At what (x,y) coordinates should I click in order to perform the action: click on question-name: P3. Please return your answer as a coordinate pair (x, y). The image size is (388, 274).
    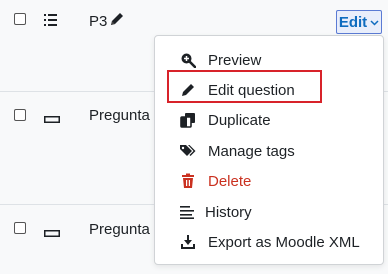
    Looking at the image, I should click on (107, 21).